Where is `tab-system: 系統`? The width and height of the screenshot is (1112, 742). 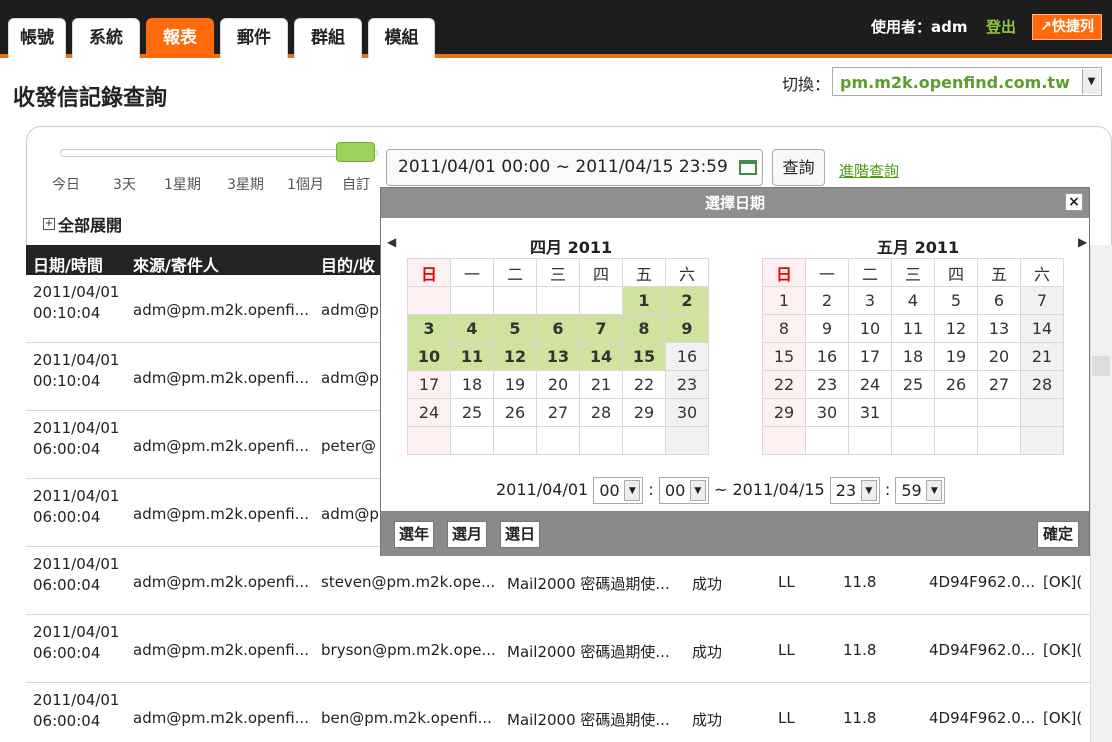
tab-system: 系統 is located at coordinates (106, 38).